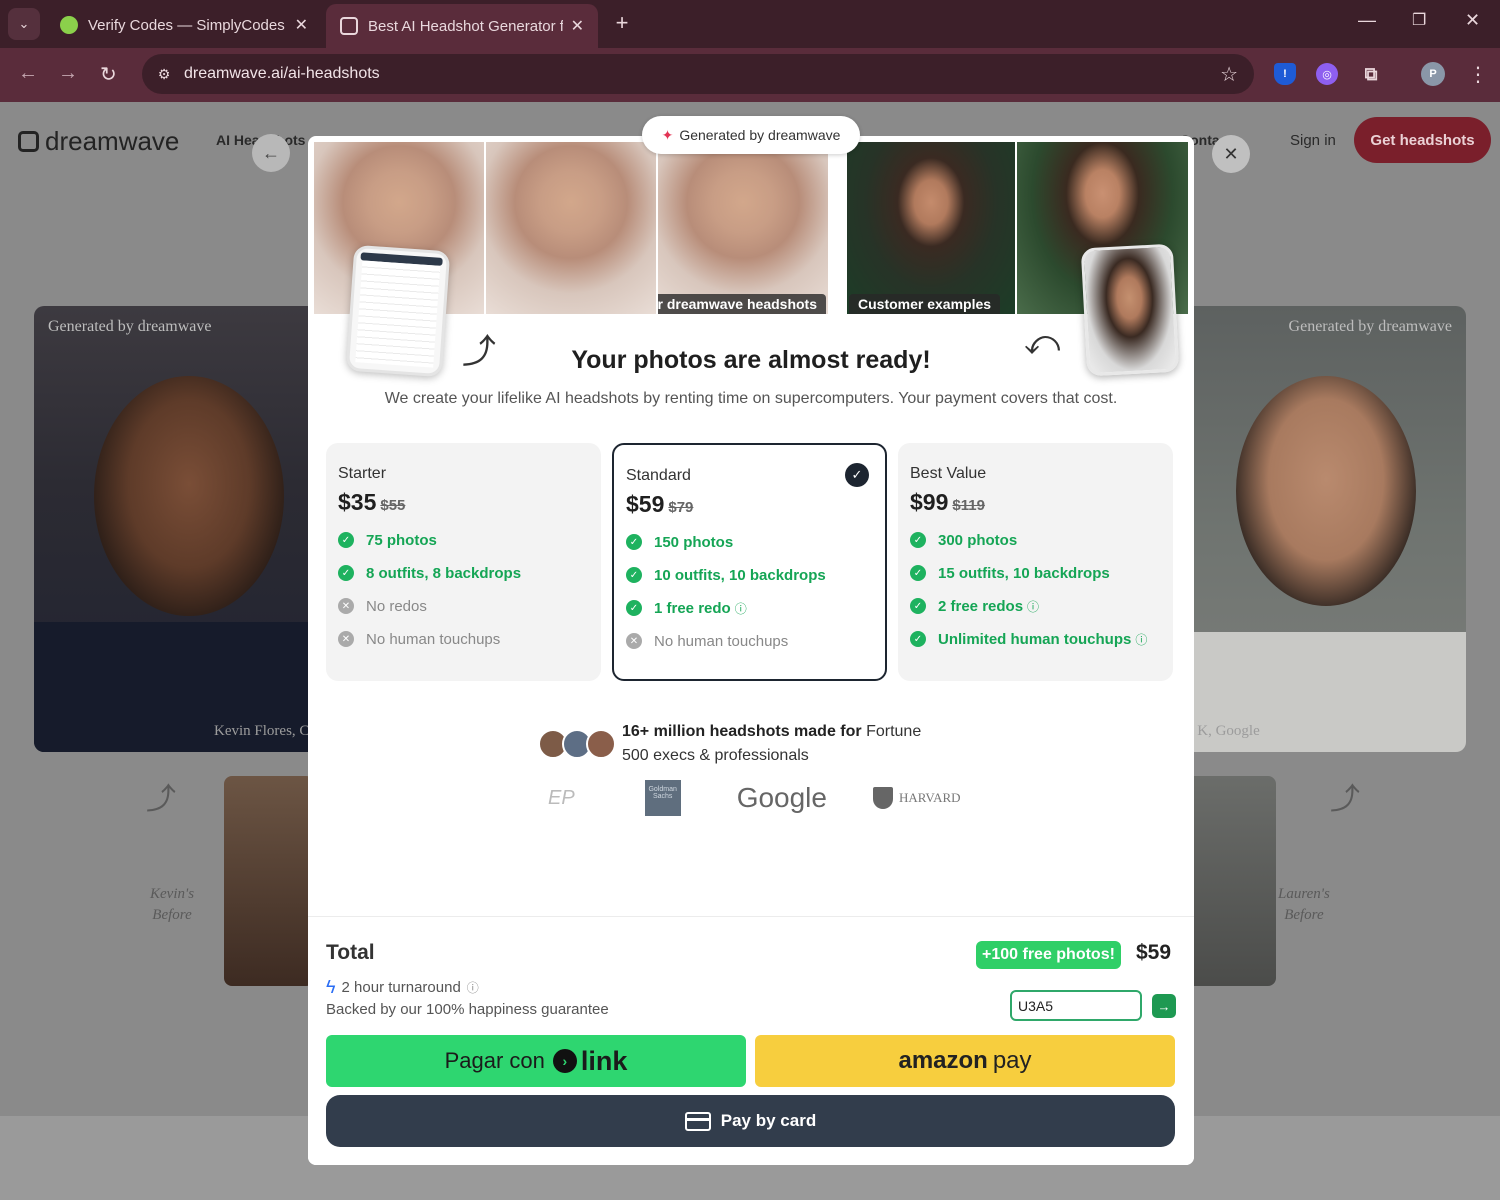 This screenshot has width=1500, height=1200. Describe the element at coordinates (269, 881) in the screenshot. I see `before-photo-left` at that location.